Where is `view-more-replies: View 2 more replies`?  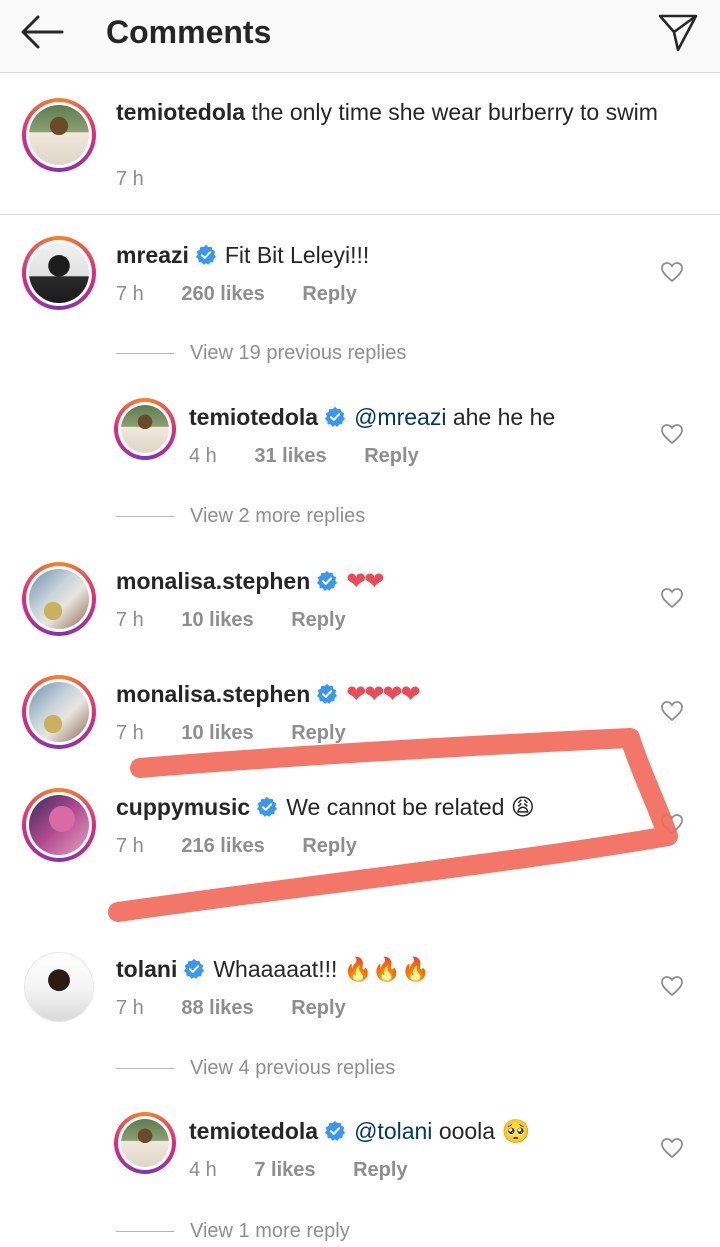 view-more-replies: View 2 more replies is located at coordinates (240, 516).